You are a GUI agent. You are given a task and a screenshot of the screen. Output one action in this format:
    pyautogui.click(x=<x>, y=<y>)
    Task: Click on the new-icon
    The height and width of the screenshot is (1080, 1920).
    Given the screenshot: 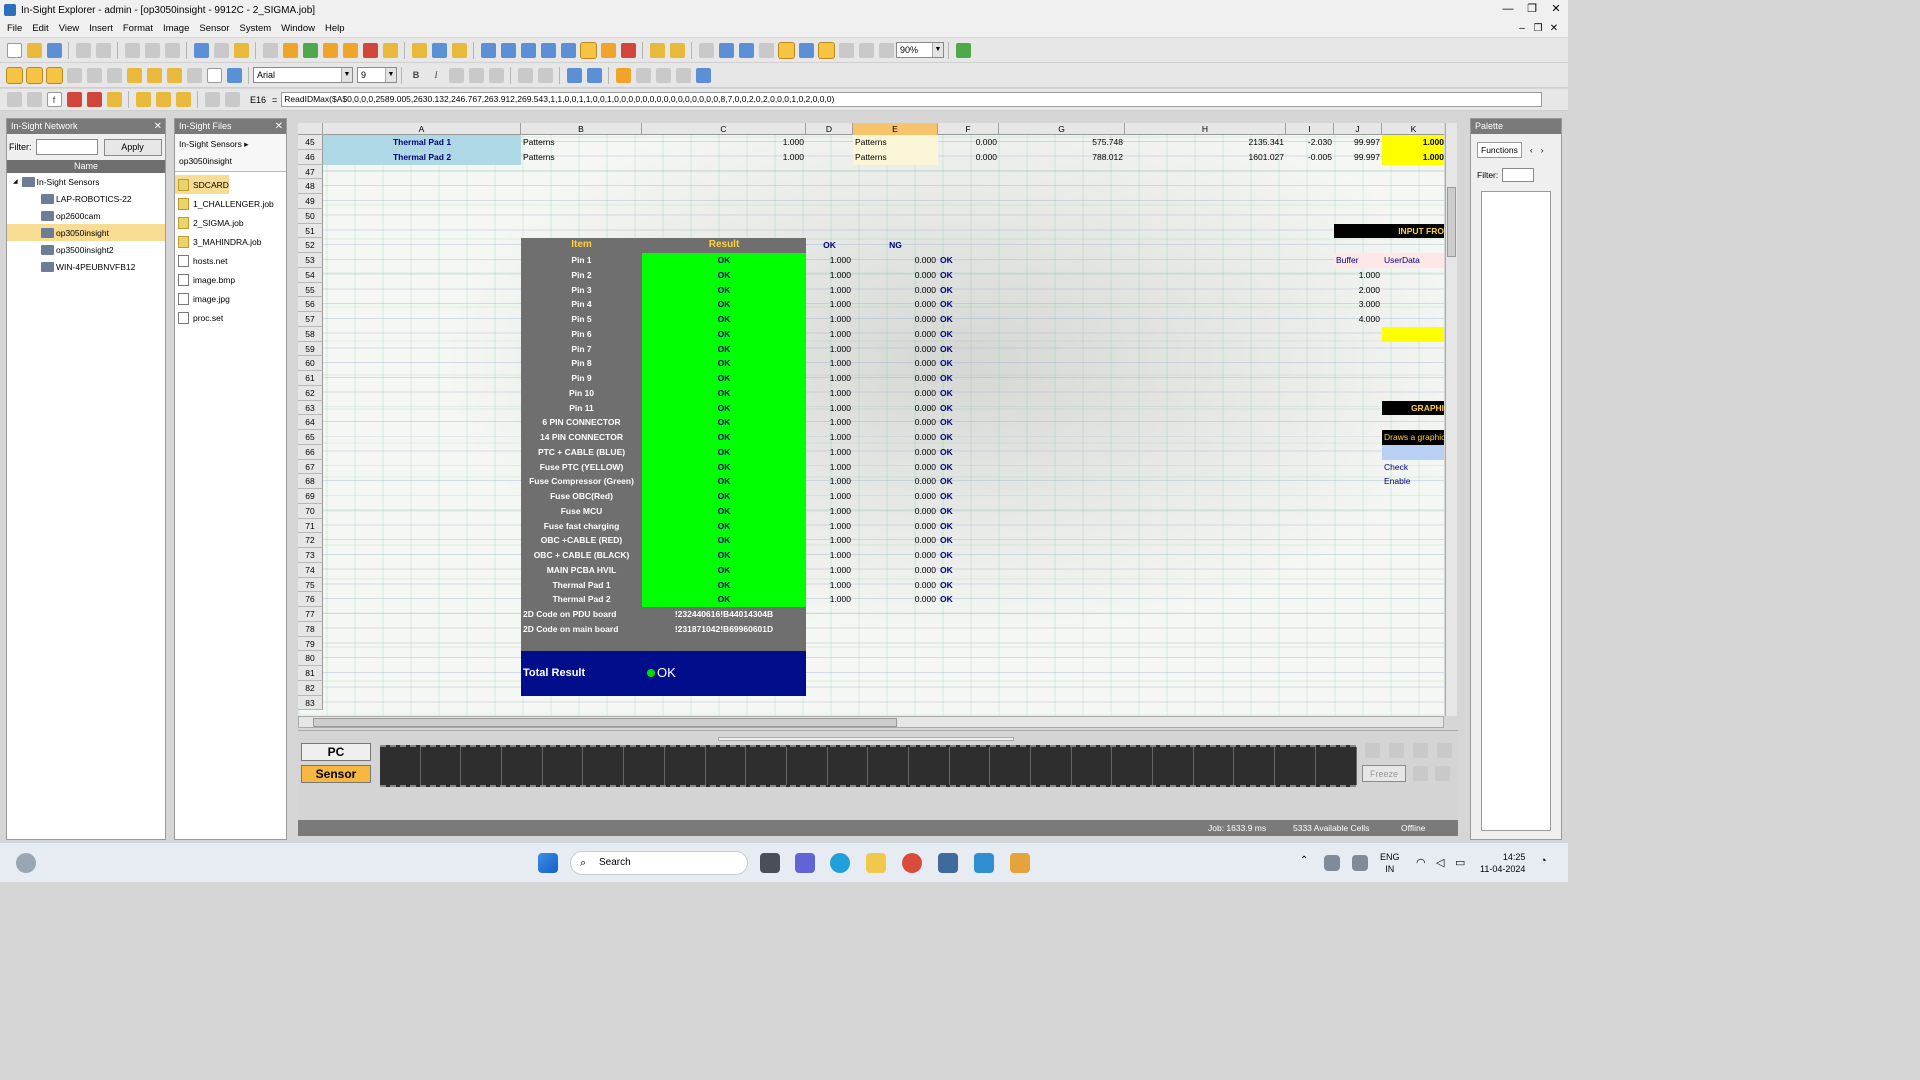 What is the action you would take?
    pyautogui.click(x=14, y=50)
    